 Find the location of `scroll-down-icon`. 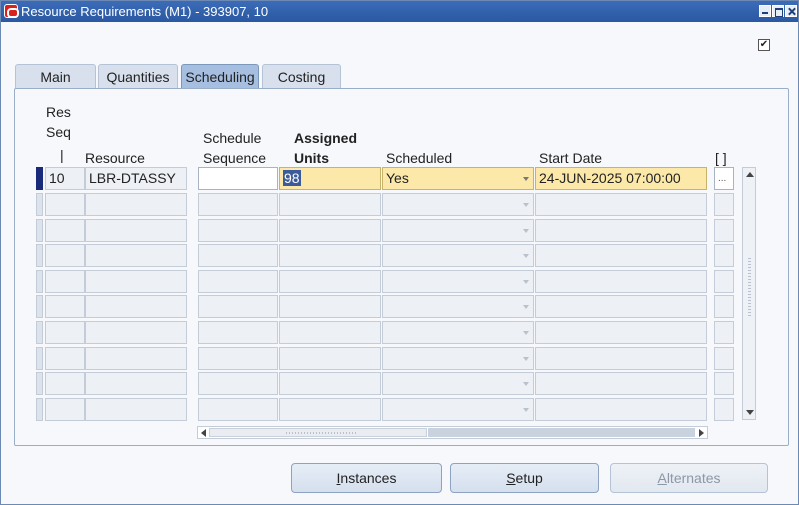

scroll-down-icon is located at coordinates (750, 412).